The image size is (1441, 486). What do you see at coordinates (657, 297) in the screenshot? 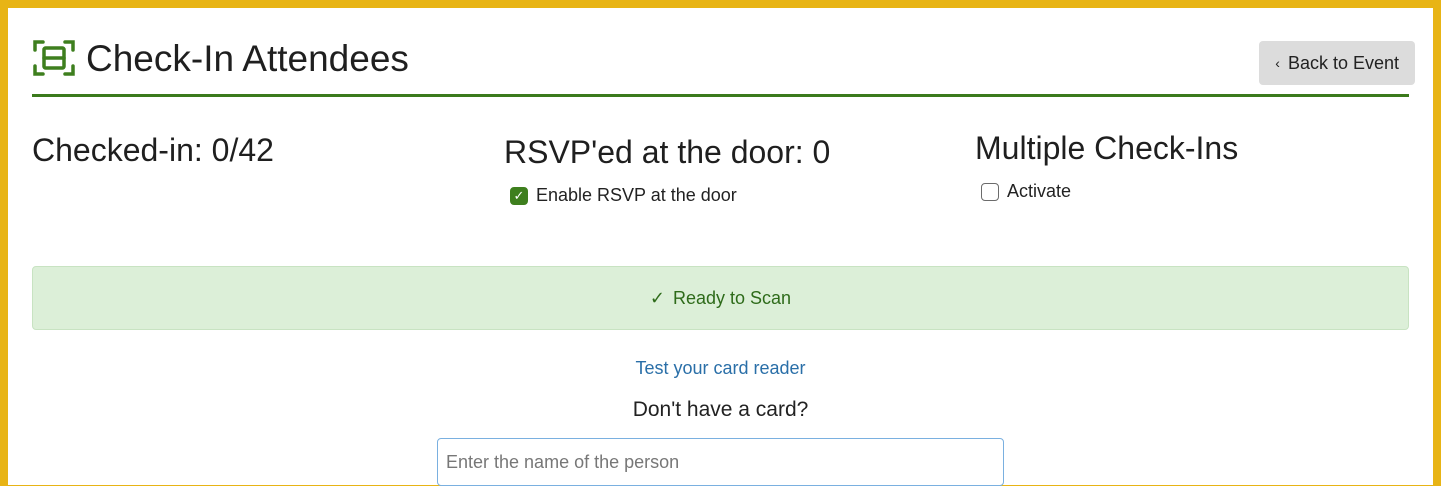
I see `check-icon: ✓` at bounding box center [657, 297].